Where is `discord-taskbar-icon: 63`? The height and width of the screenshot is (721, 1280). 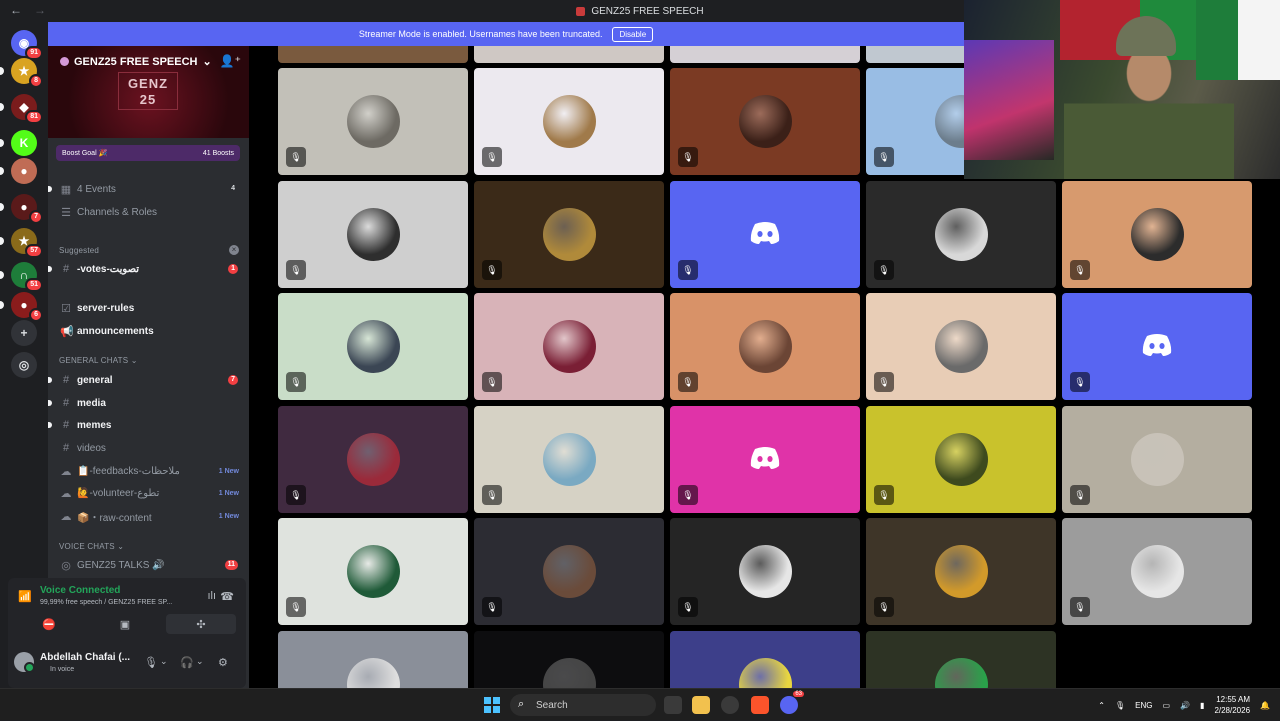 discord-taskbar-icon: 63 is located at coordinates (792, 702).